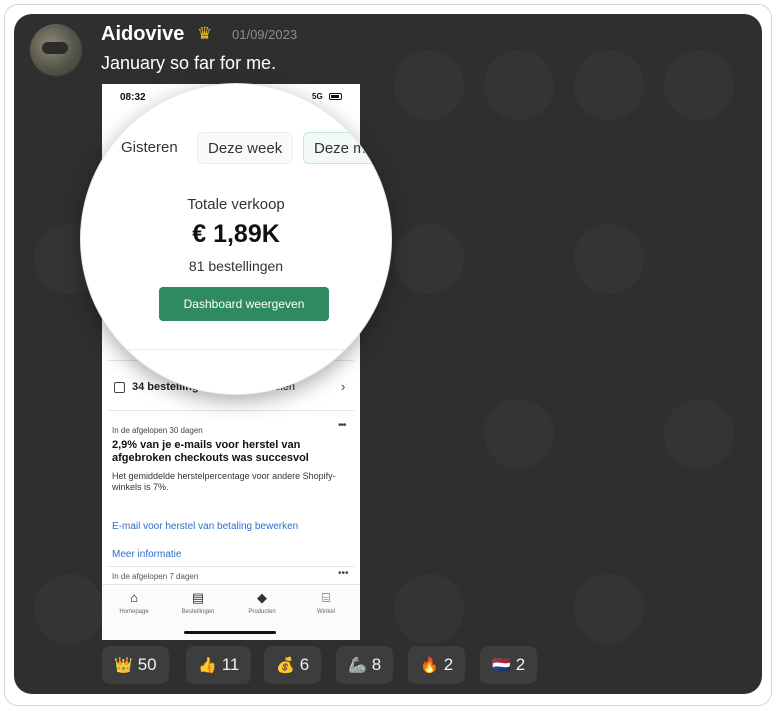 The width and height of the screenshot is (776, 710). What do you see at coordinates (119, 387) in the screenshot?
I see `download-icon` at bounding box center [119, 387].